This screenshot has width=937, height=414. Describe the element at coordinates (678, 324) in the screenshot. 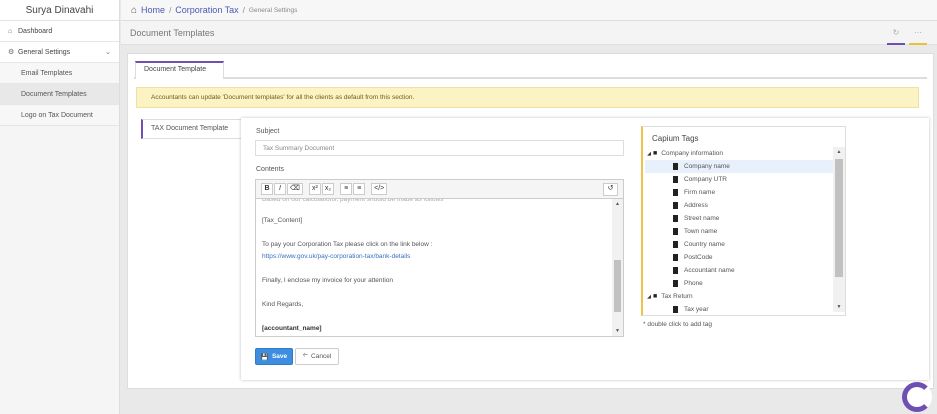

I see `tags-hint: * double click to add tag` at that location.